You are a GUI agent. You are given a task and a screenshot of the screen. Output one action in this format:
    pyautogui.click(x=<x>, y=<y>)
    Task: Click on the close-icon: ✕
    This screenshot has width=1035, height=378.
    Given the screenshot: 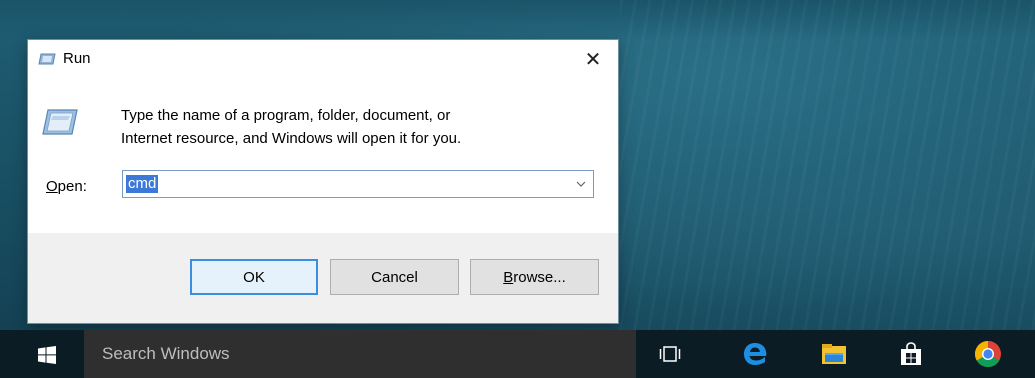 What is the action you would take?
    pyautogui.click(x=593, y=59)
    